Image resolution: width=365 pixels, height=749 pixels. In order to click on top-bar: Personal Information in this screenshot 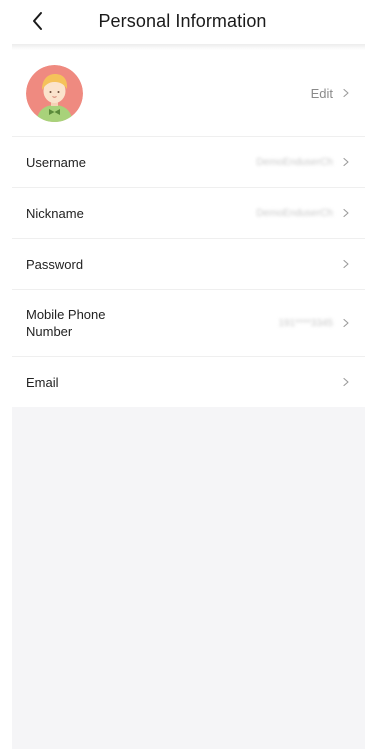, I will do `click(182, 23)`.